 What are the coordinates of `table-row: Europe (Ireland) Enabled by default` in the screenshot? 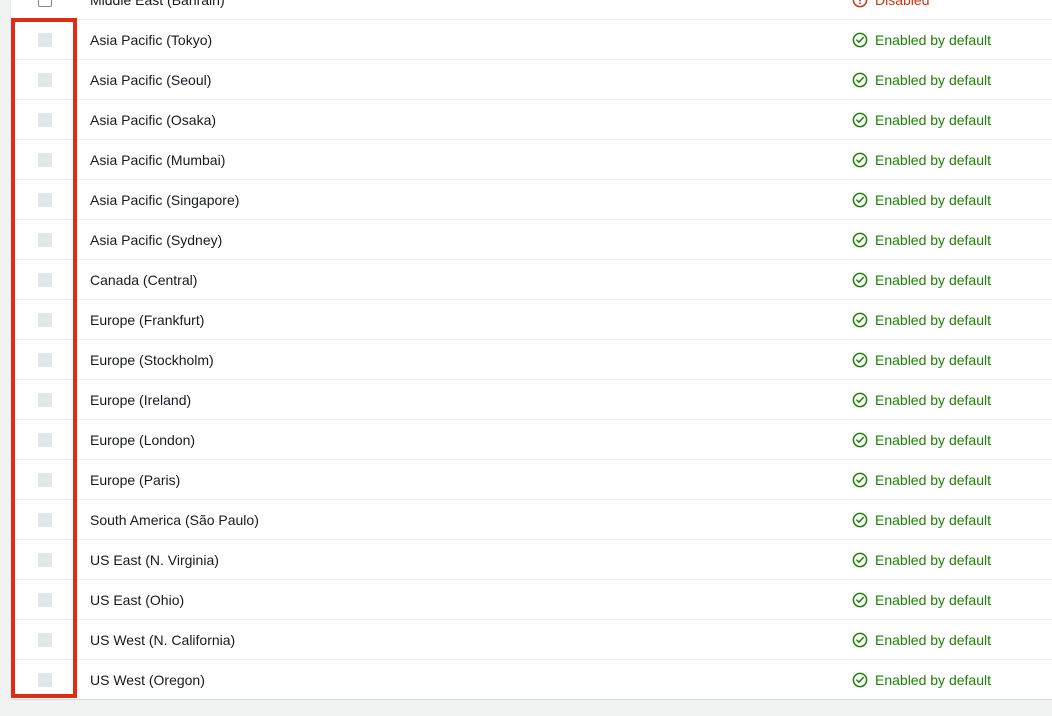 It's located at (531, 400).